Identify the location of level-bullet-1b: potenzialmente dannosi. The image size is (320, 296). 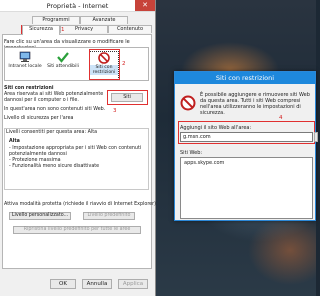
(38, 154).